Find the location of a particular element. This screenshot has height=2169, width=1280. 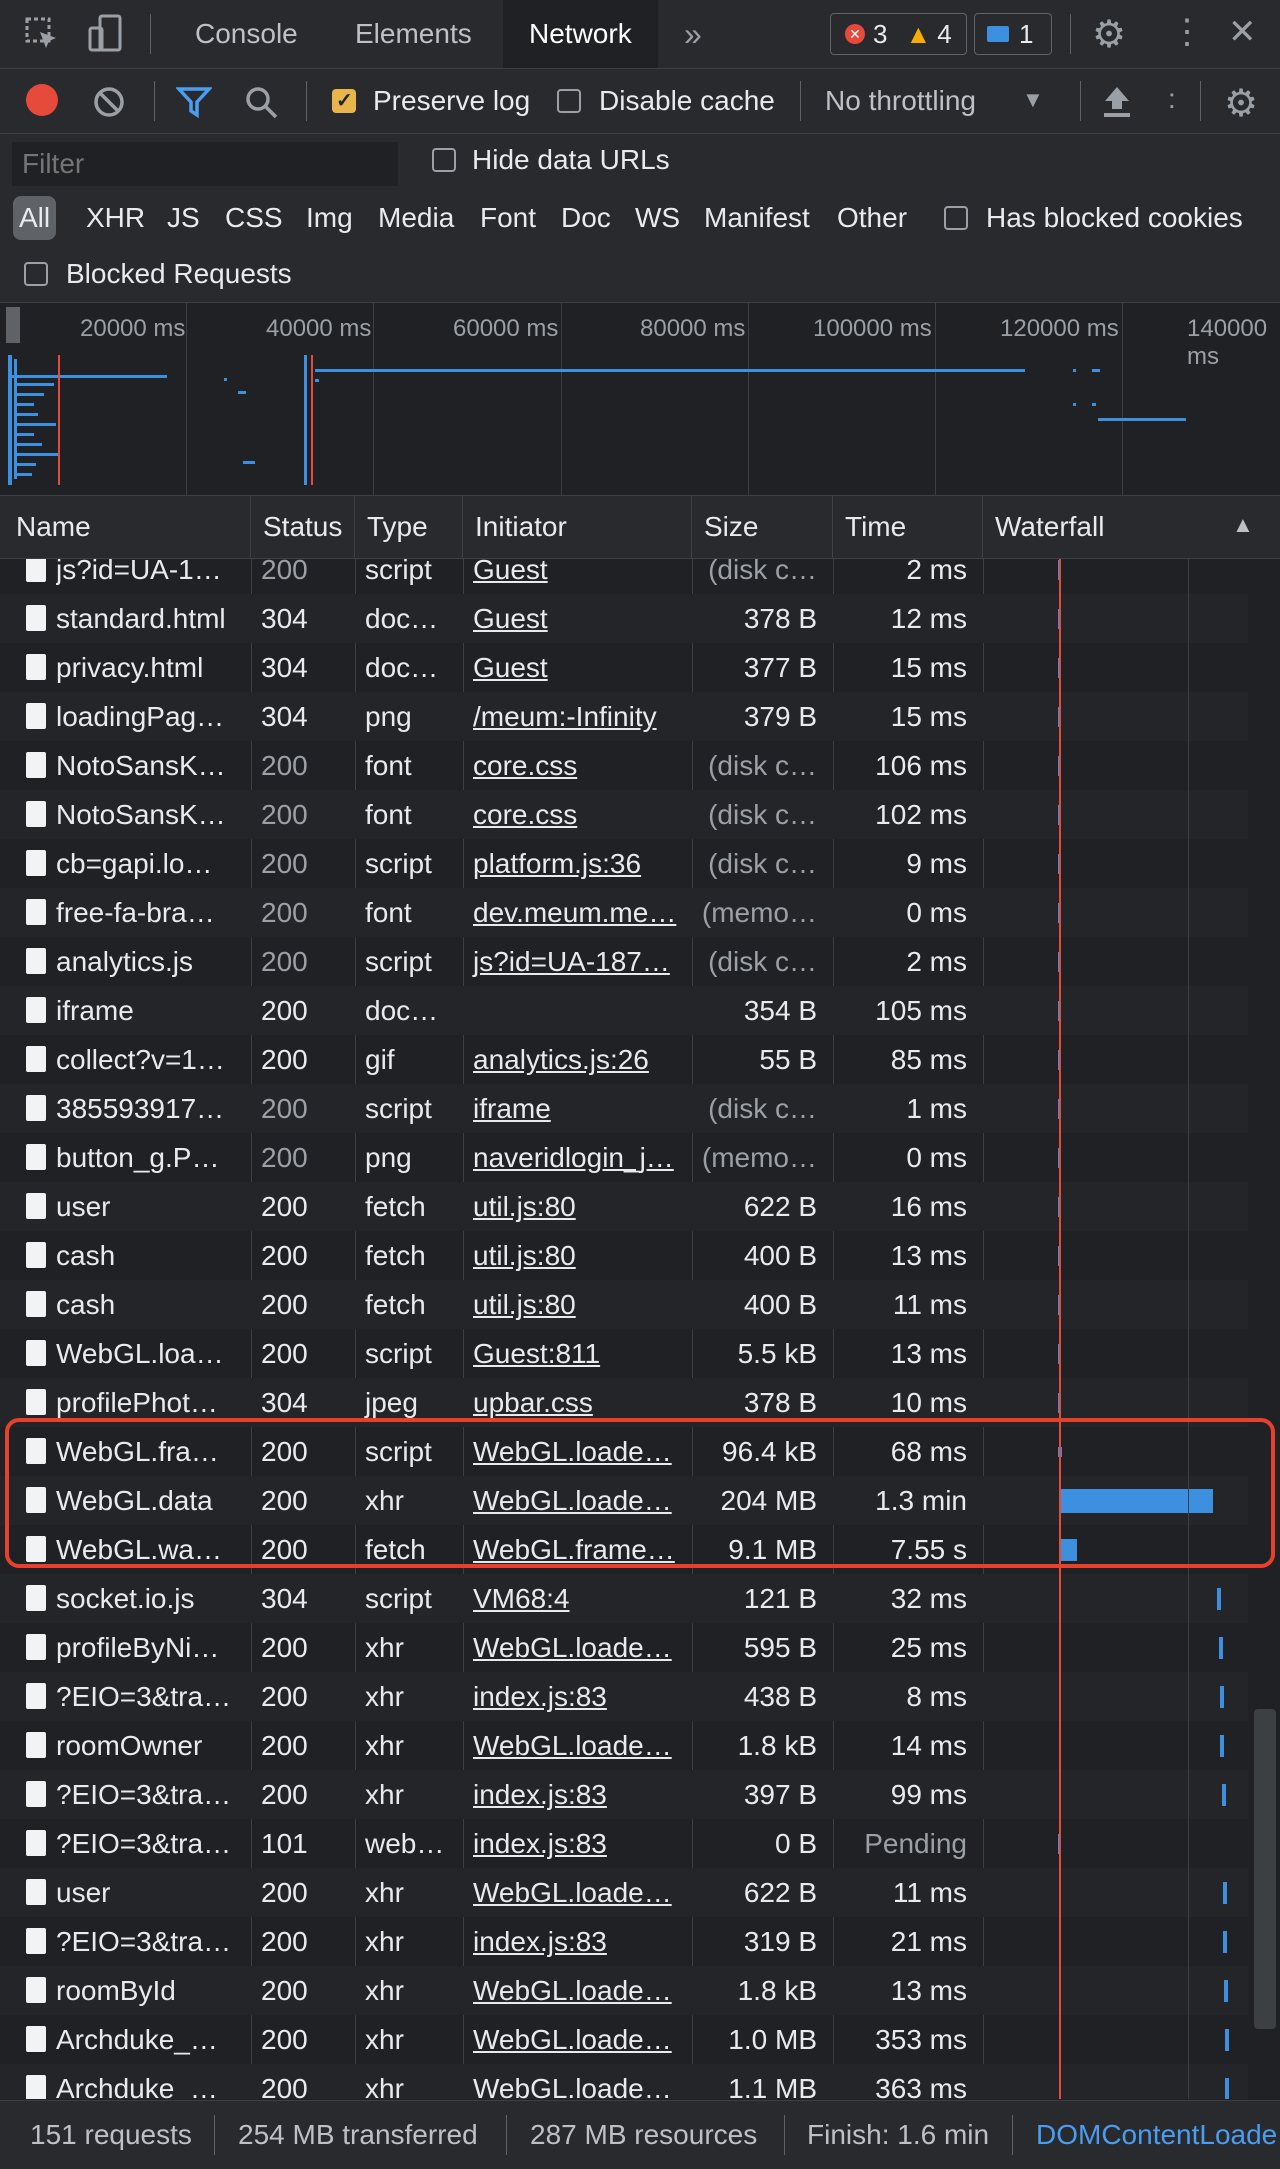

throttling-select: No throttling is located at coordinates (900, 101).